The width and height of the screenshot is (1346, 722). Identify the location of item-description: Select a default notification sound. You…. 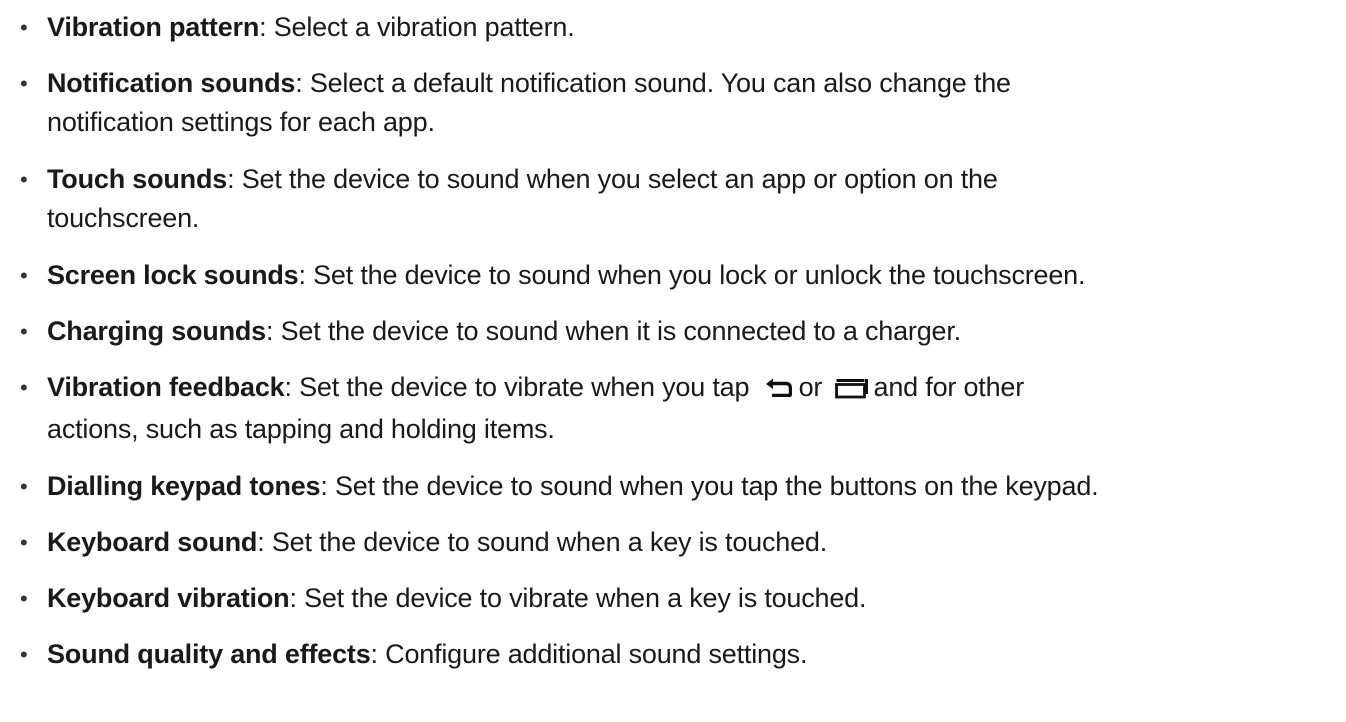
(660, 83).